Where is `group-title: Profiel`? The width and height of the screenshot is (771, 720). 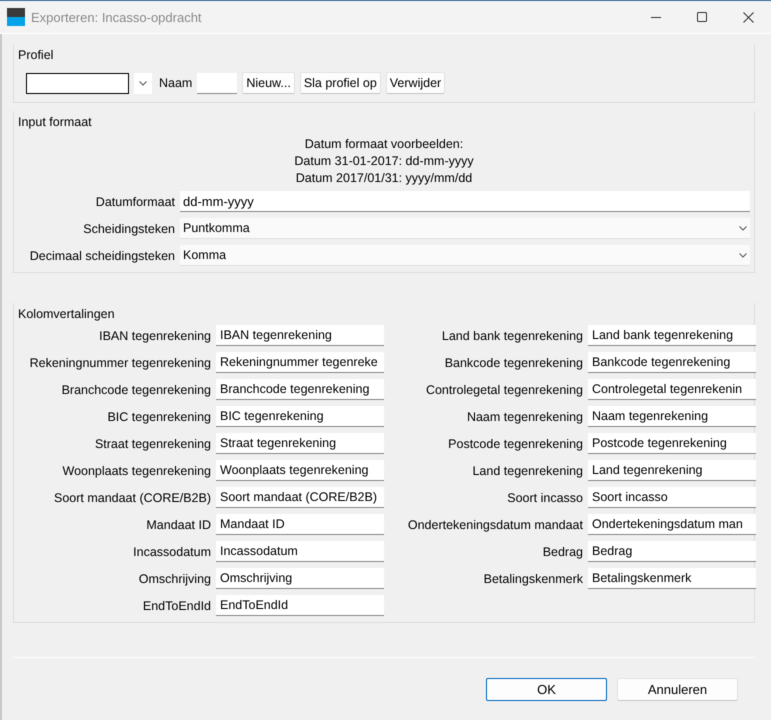
group-title: Profiel is located at coordinates (36, 55).